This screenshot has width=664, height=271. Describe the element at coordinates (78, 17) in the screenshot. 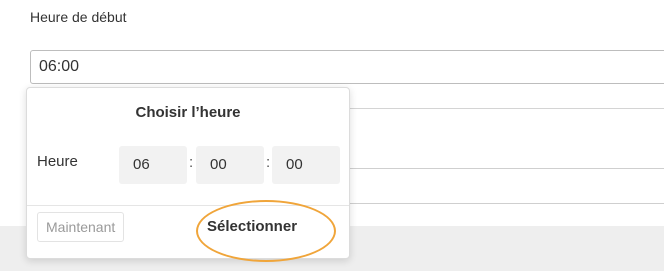

I see `start-time-label: Heure de début` at that location.